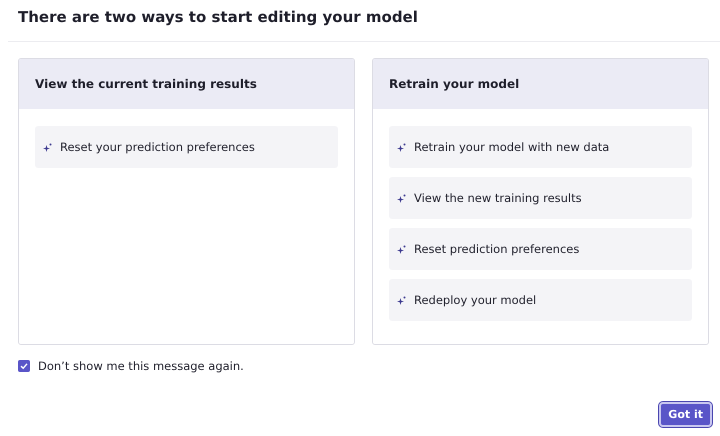 Image resolution: width=720 pixels, height=436 pixels. Describe the element at coordinates (146, 84) in the screenshot. I see `card-heading: View the current training results` at that location.